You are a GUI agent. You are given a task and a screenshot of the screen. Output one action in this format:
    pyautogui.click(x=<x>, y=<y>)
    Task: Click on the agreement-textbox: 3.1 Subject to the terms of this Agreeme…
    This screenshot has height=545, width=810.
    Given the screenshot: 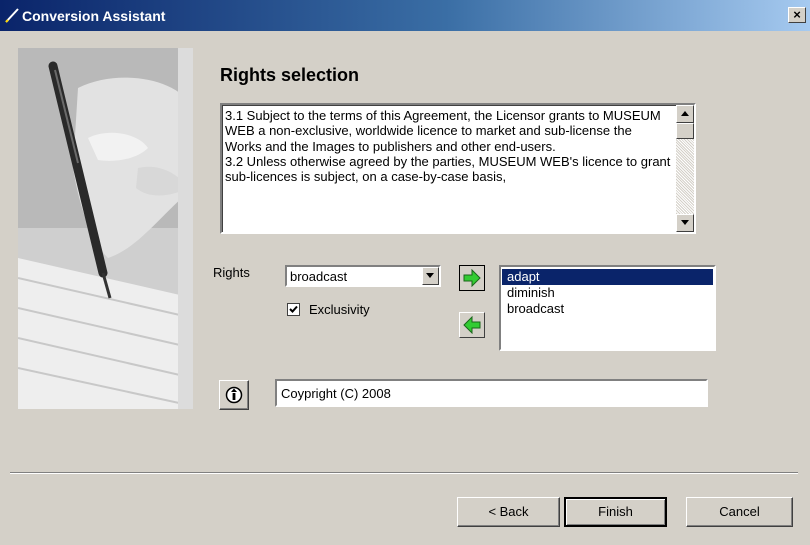 What is the action you would take?
    pyautogui.click(x=458, y=168)
    